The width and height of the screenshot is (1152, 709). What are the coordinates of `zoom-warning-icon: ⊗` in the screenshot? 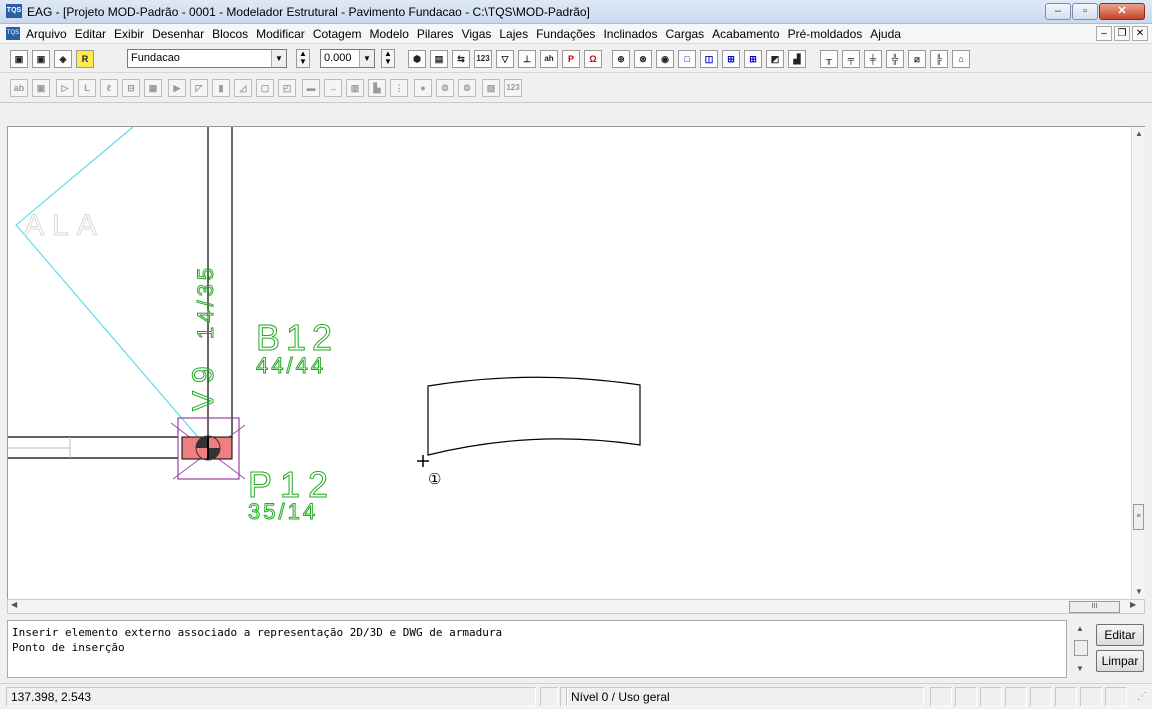 It's located at (643, 59).